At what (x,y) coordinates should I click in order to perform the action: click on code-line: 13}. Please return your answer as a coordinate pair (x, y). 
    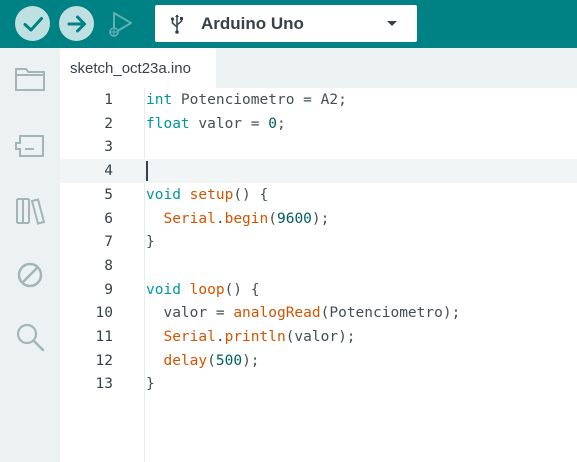
    Looking at the image, I should click on (318, 384).